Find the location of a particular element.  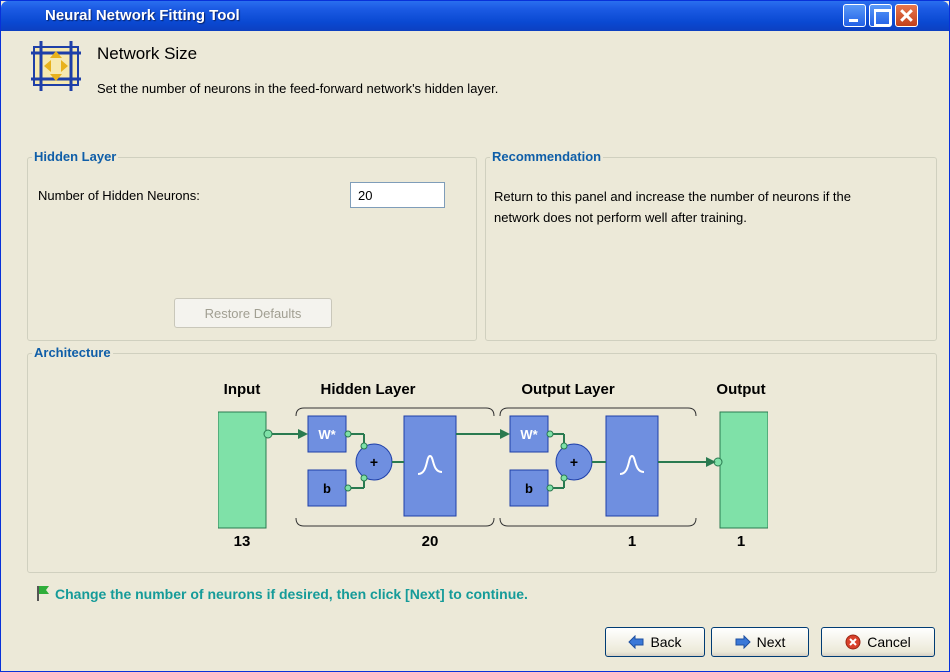

back-button: Back is located at coordinates (655, 642).